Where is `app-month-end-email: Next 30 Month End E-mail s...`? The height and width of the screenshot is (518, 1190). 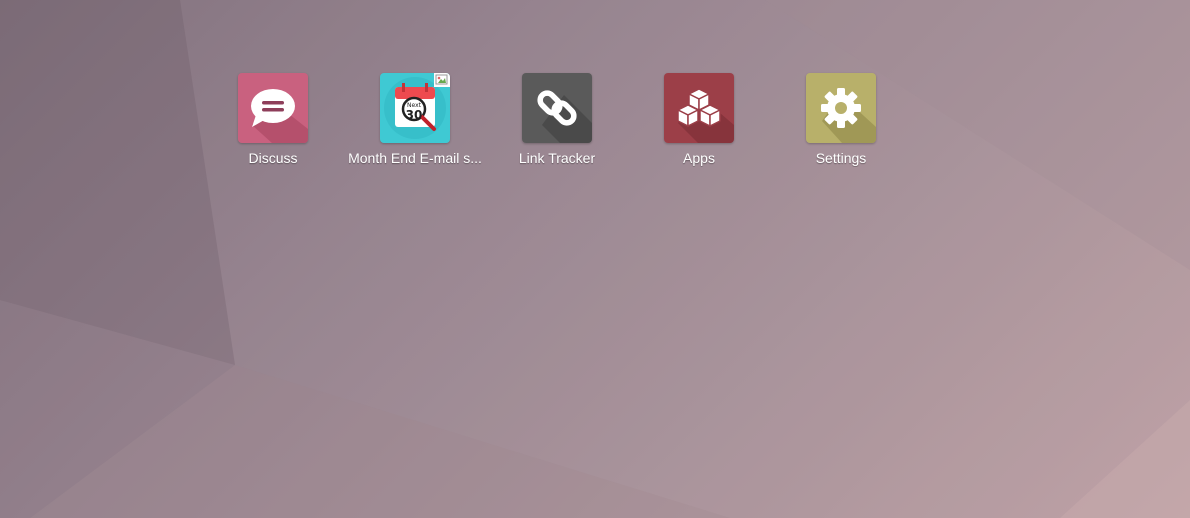
app-month-end-email: Next 30 Month End E-mail s... is located at coordinates (415, 120).